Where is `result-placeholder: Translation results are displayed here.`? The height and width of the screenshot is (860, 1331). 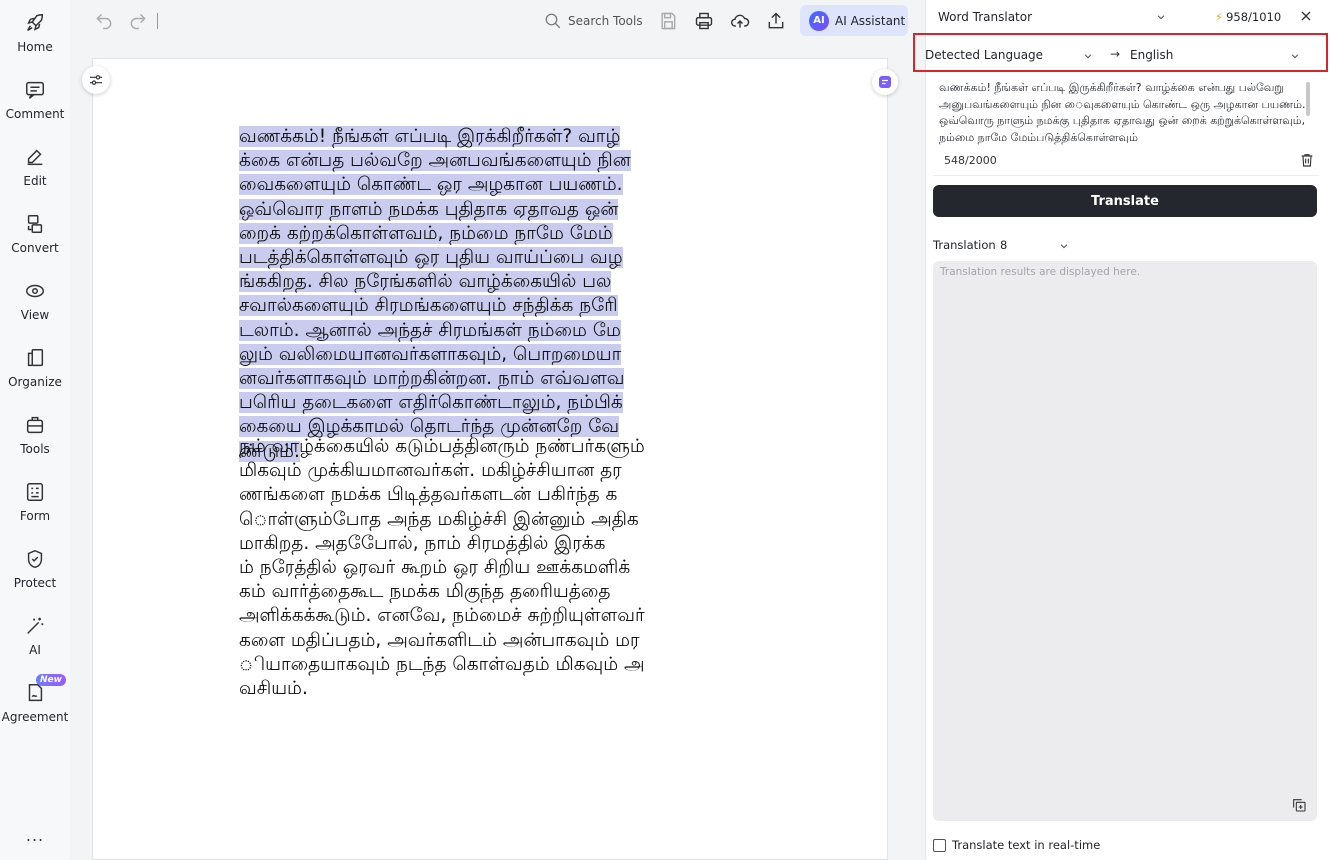
result-placeholder: Translation results are displayed here. is located at coordinates (1040, 272).